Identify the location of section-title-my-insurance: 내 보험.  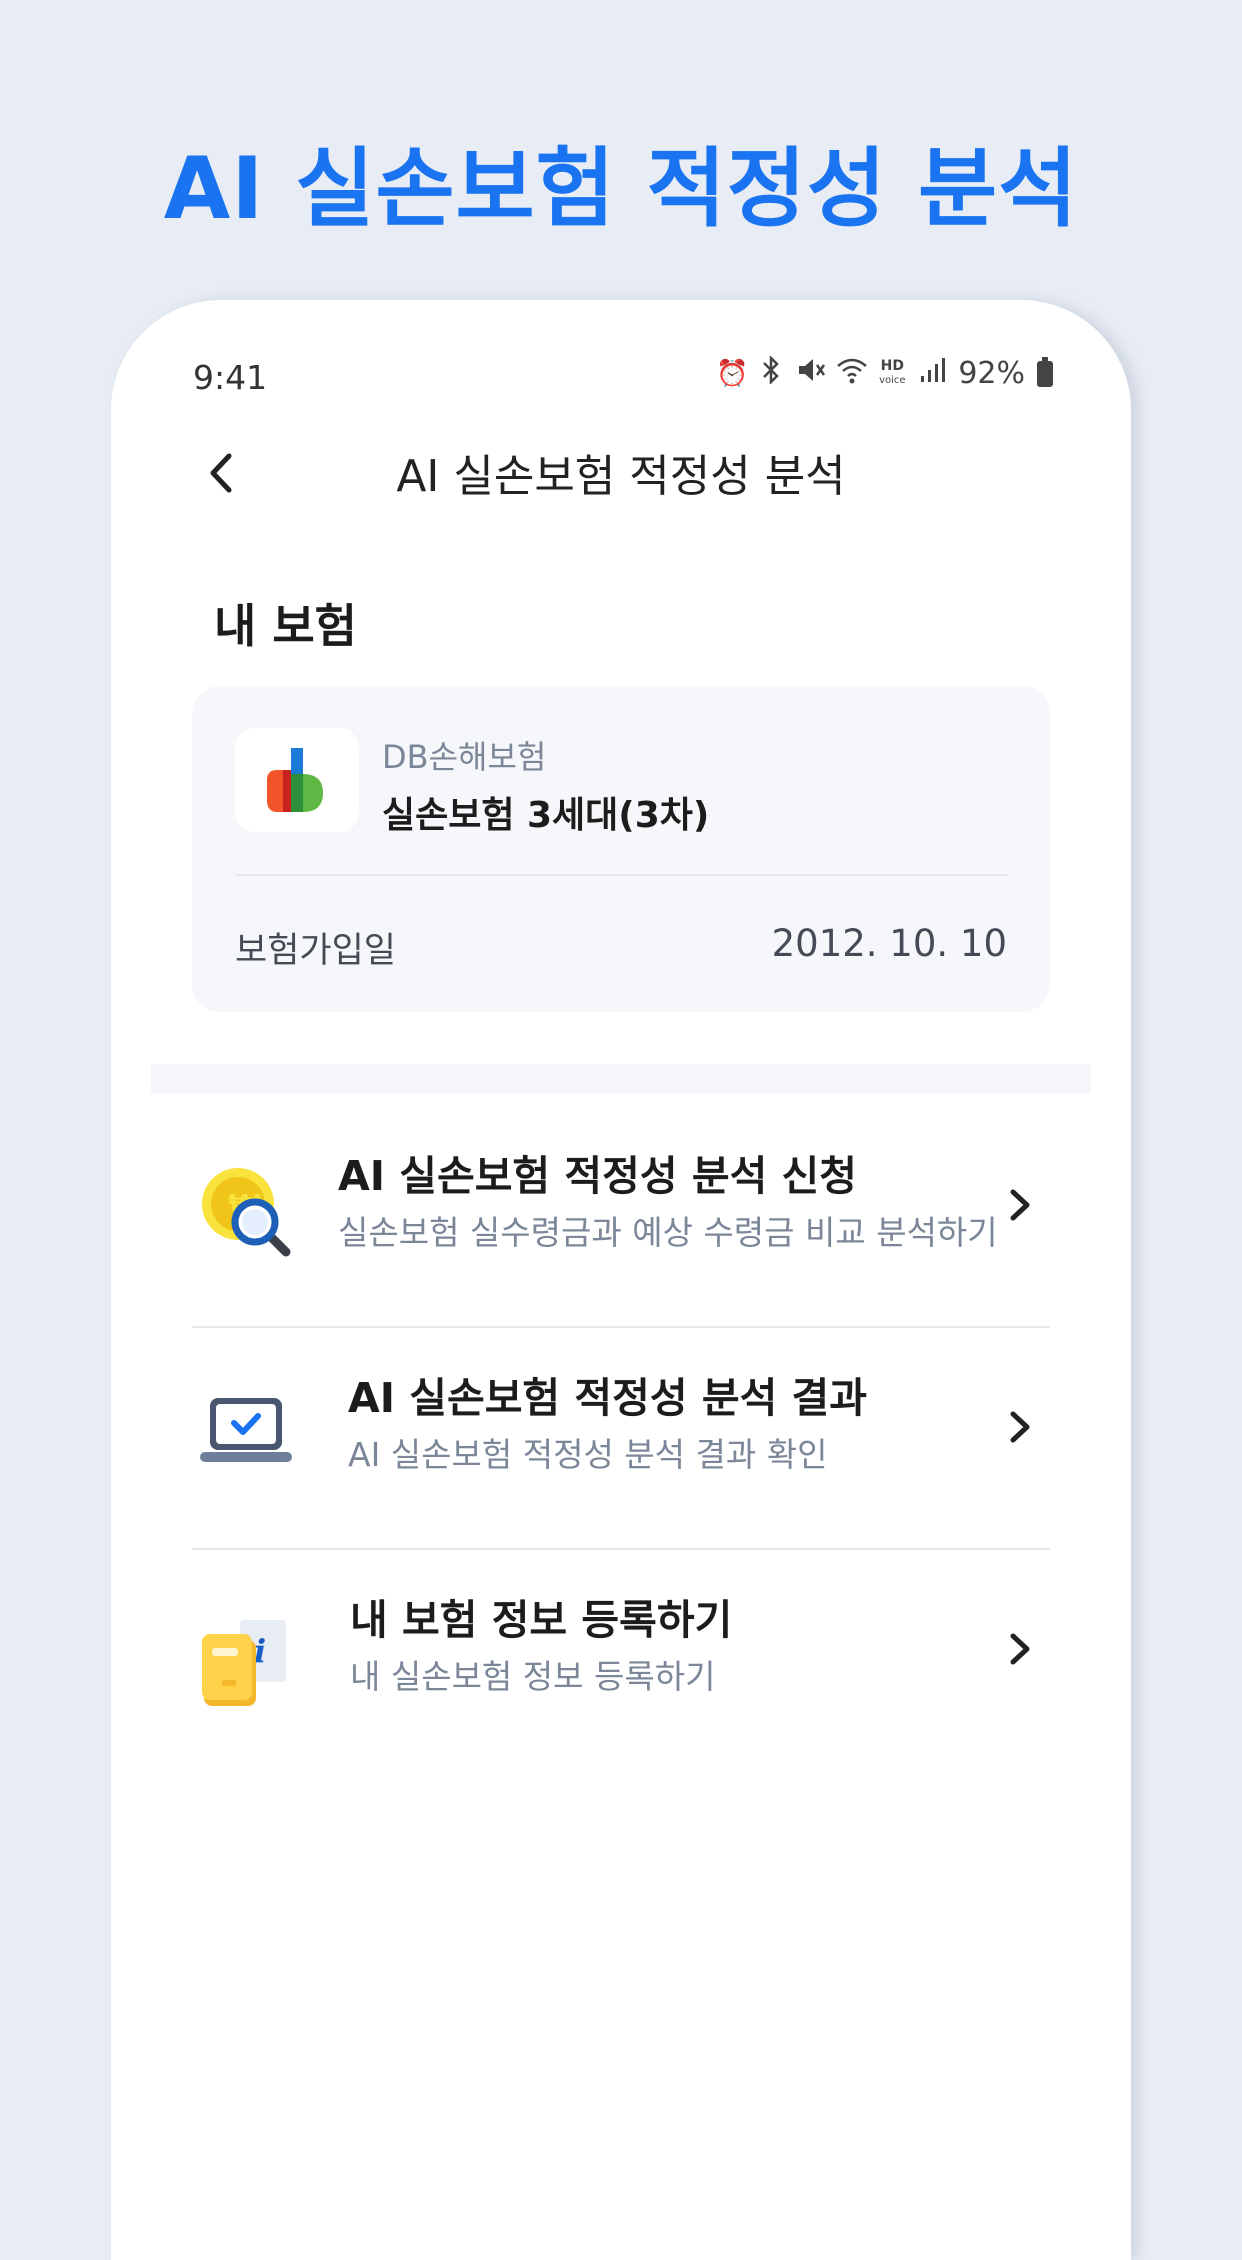
(285, 626).